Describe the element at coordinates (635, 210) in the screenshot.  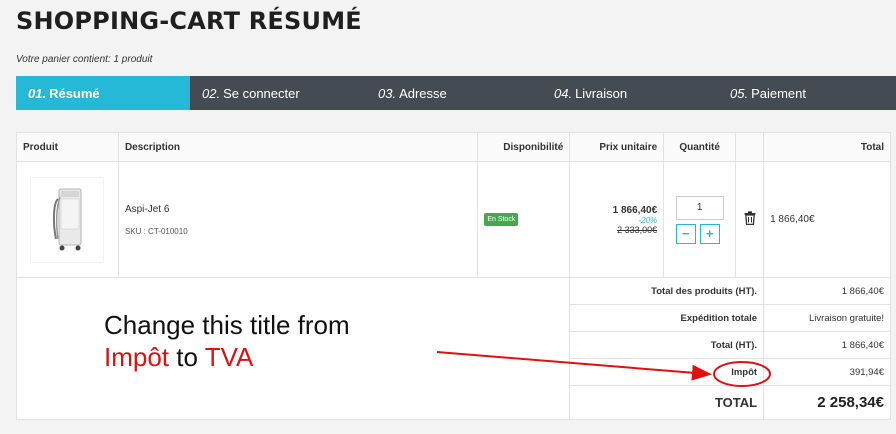
I see `unit-price: 1 866,40€` at that location.